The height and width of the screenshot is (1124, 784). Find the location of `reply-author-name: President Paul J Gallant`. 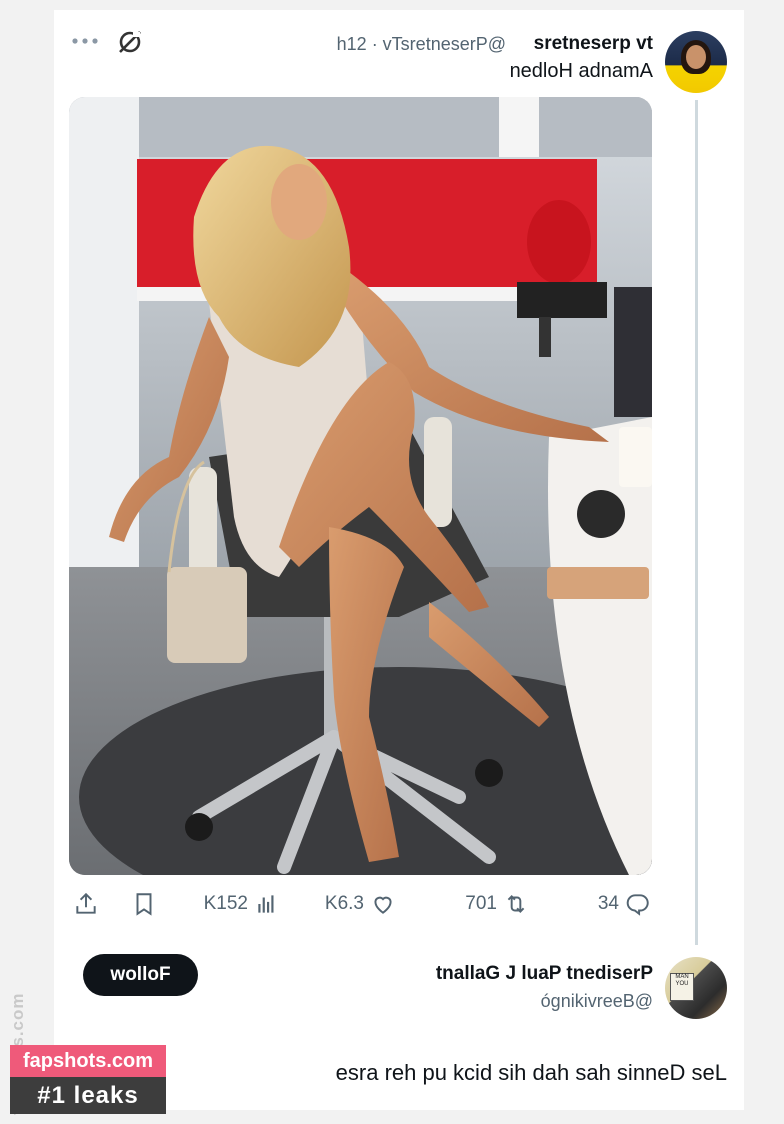

reply-author-name: President Paul J Gallant is located at coordinates (544, 974).